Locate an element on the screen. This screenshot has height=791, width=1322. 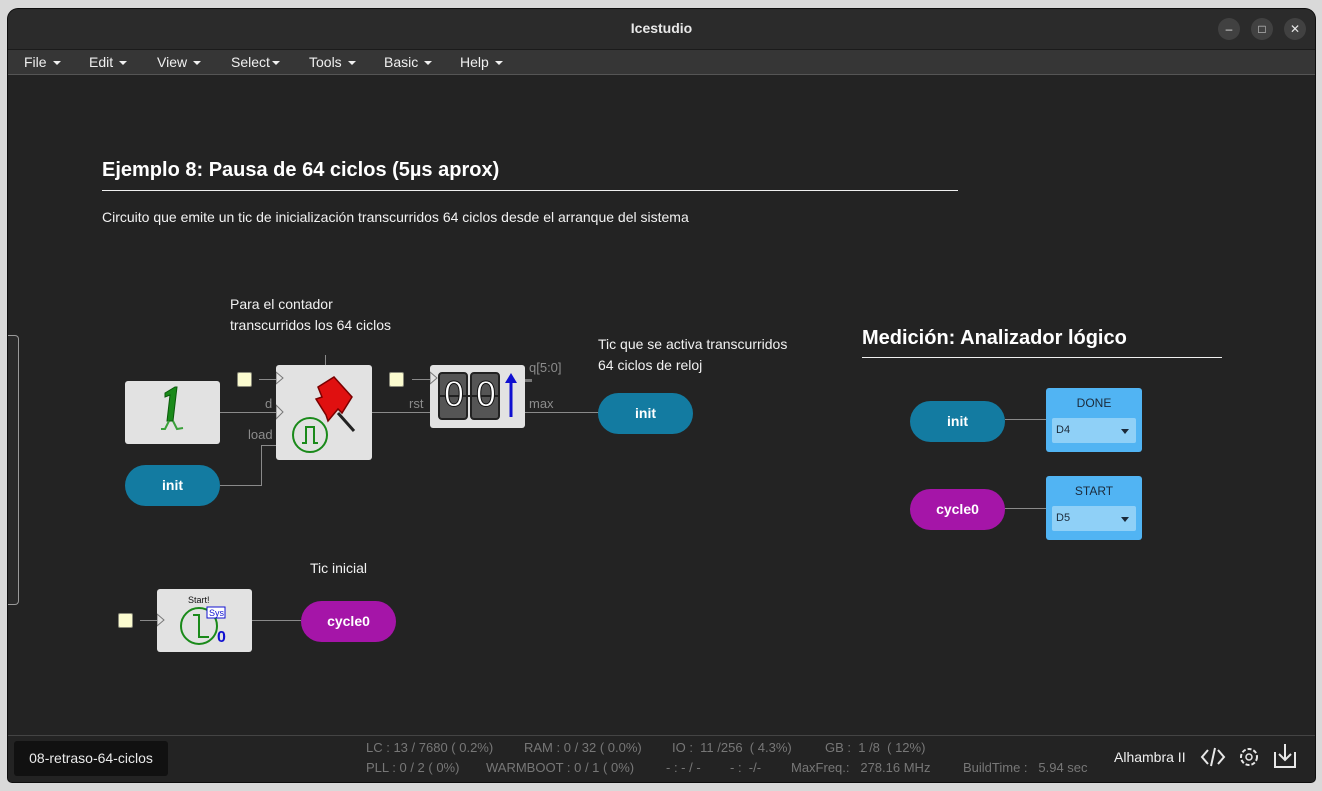
comment-tick-line1: Tic que se activa transcurridos is located at coordinates (693, 344).